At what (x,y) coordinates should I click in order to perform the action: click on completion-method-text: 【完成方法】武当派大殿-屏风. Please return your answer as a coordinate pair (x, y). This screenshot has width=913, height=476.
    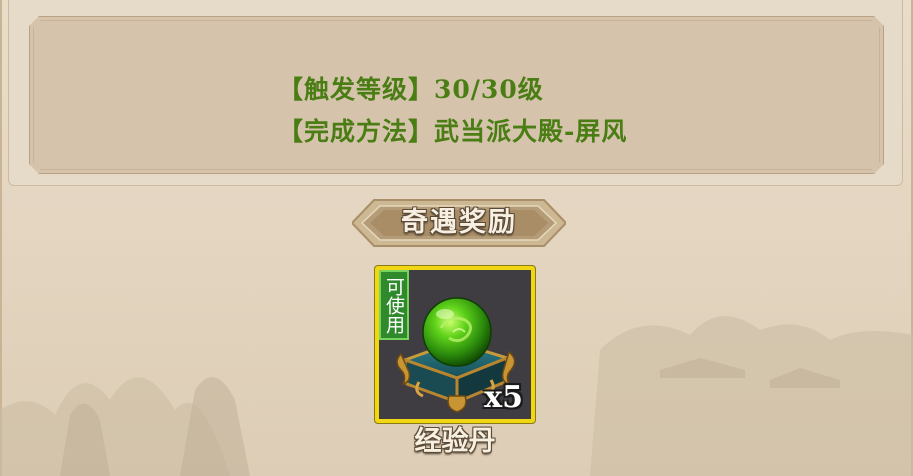
    Looking at the image, I should click on (453, 131).